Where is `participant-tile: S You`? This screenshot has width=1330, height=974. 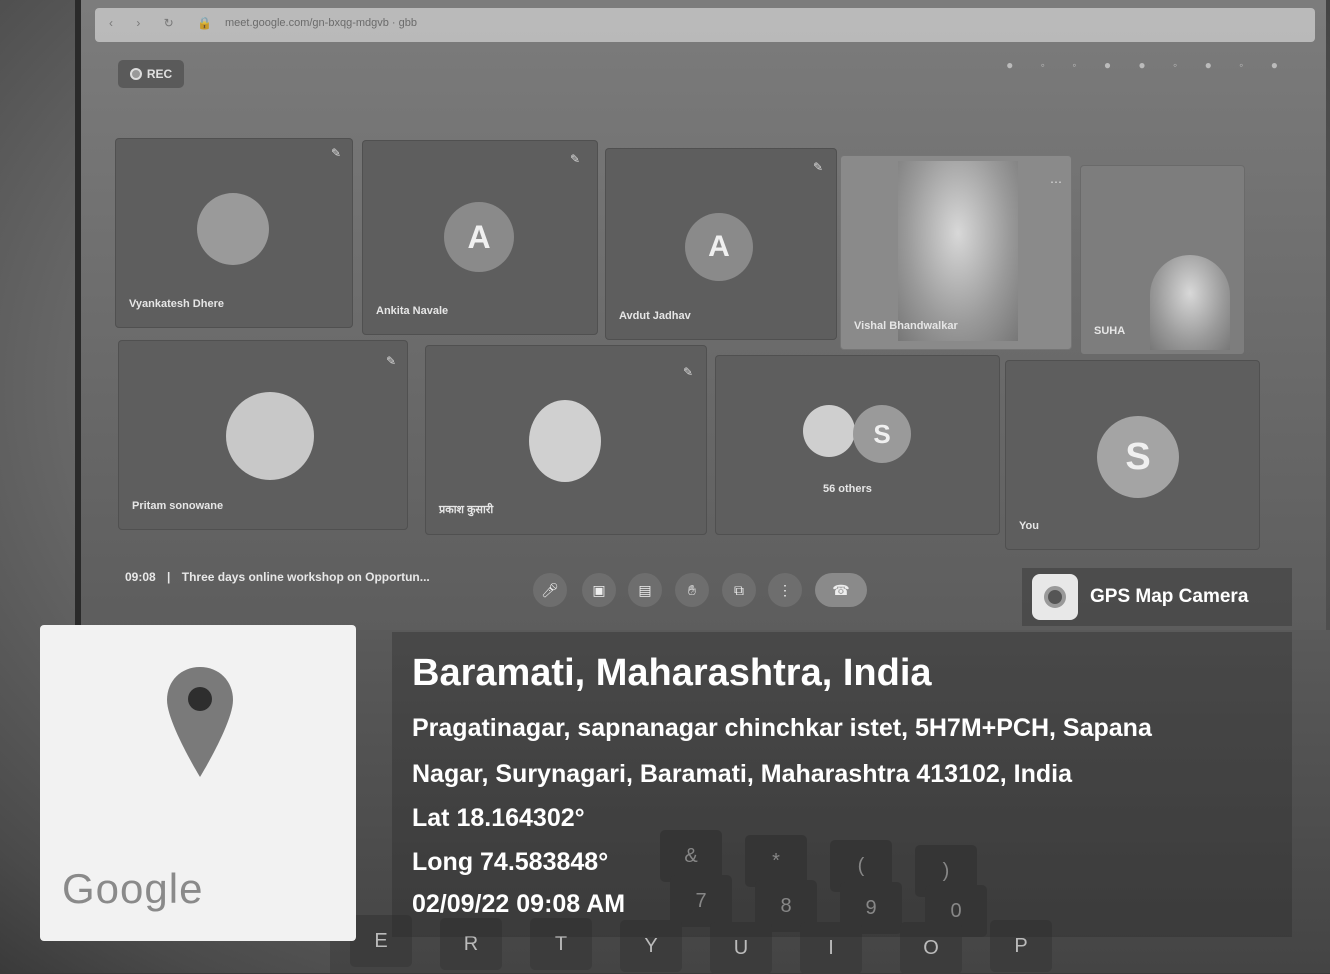 participant-tile: S You is located at coordinates (1132, 455).